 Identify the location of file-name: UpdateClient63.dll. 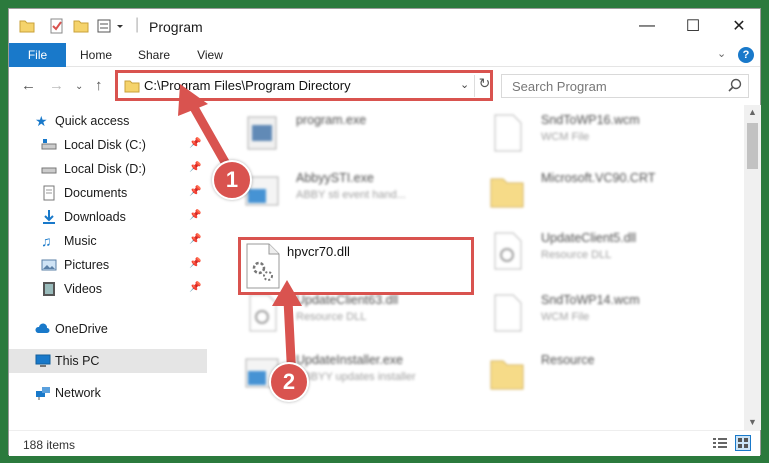
(347, 300).